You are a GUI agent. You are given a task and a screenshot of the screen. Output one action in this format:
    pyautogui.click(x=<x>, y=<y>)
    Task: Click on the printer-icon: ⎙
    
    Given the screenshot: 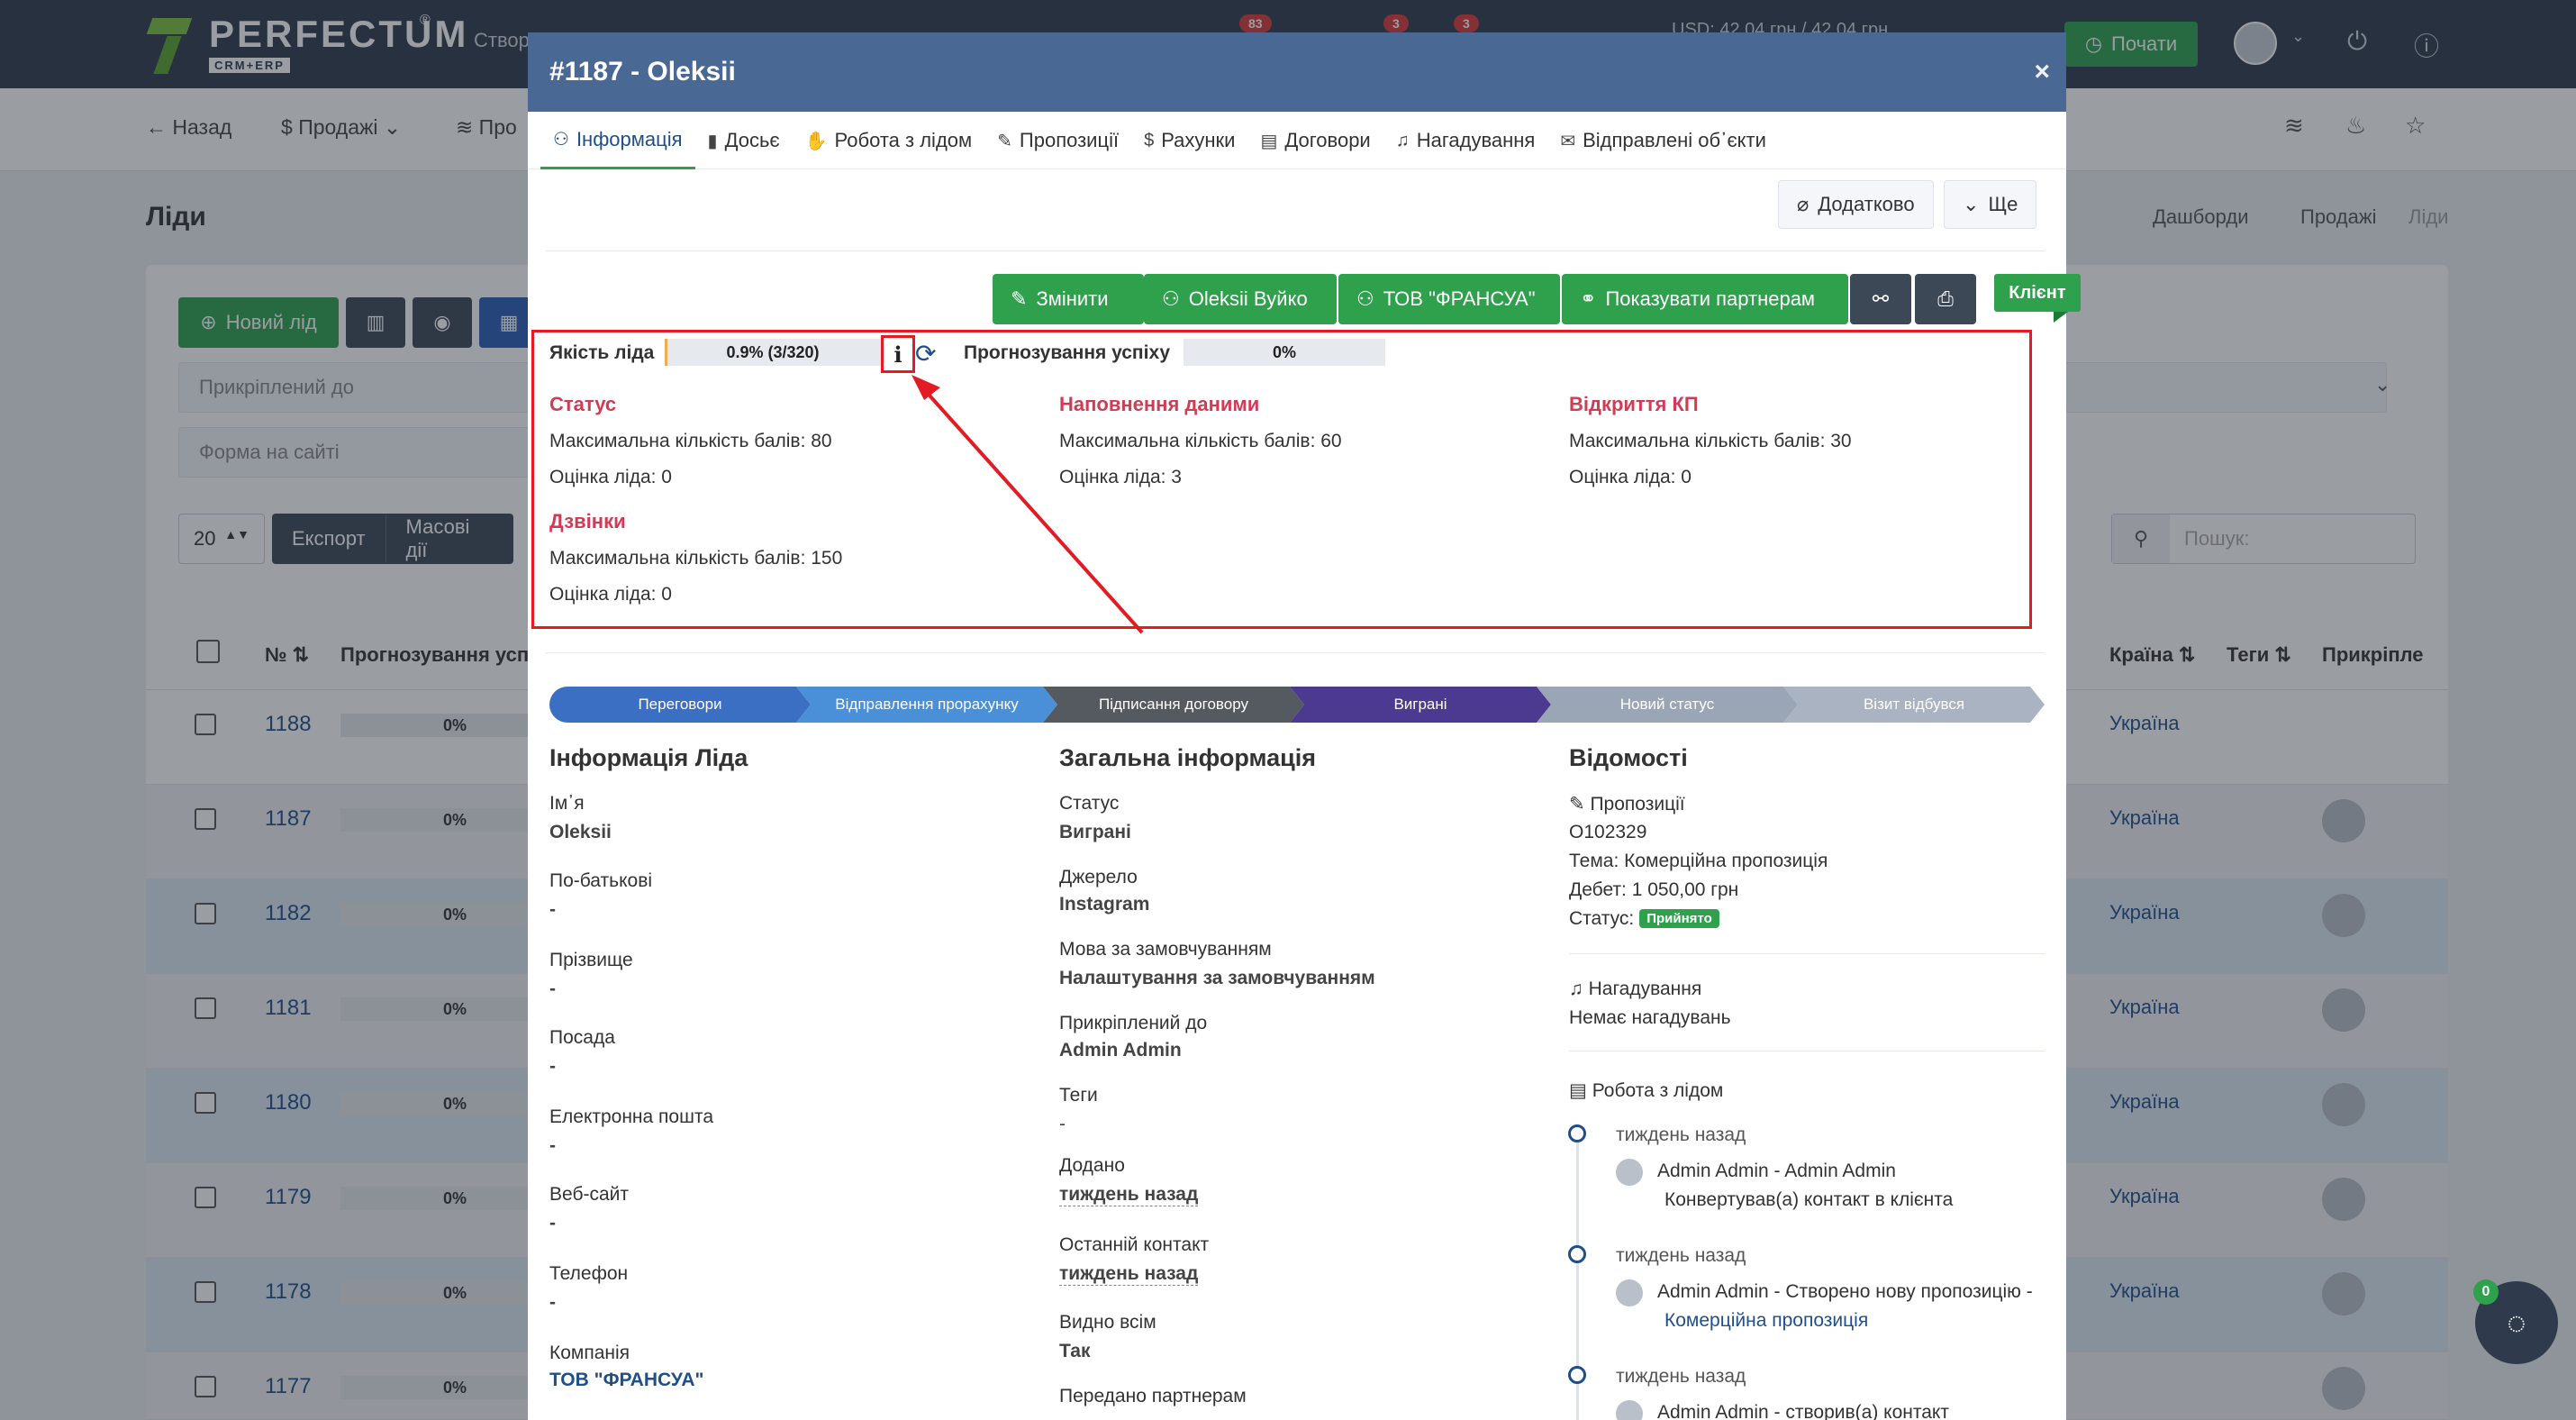 What is the action you would take?
    pyautogui.click(x=1945, y=299)
    